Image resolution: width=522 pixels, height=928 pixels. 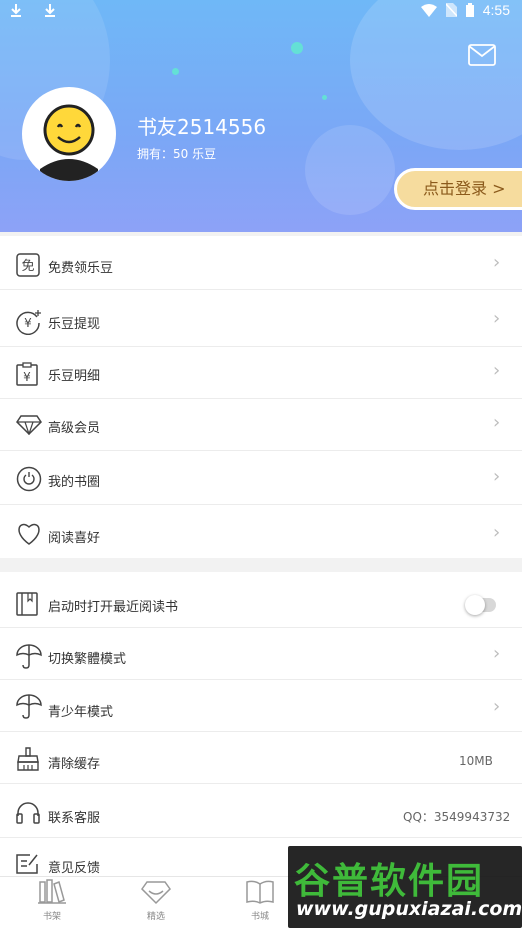 What do you see at coordinates (261, 654) in the screenshot?
I see `menu-item-traditional: 切换繁體模式 ›` at bounding box center [261, 654].